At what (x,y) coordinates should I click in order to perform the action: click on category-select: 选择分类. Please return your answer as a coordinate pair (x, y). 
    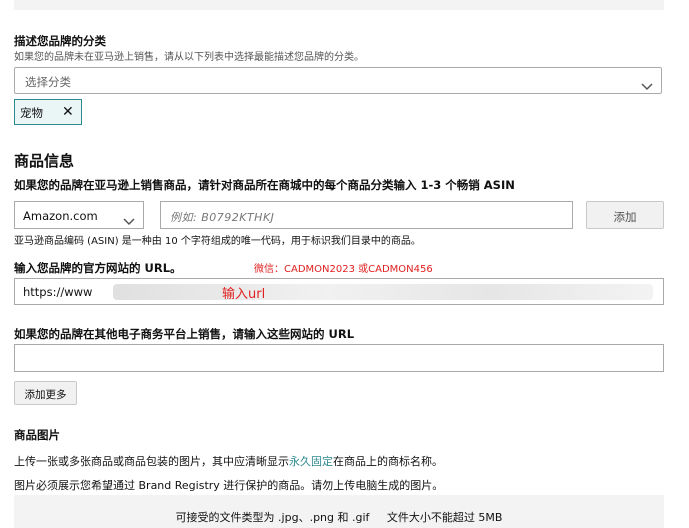
    Looking at the image, I should click on (338, 80).